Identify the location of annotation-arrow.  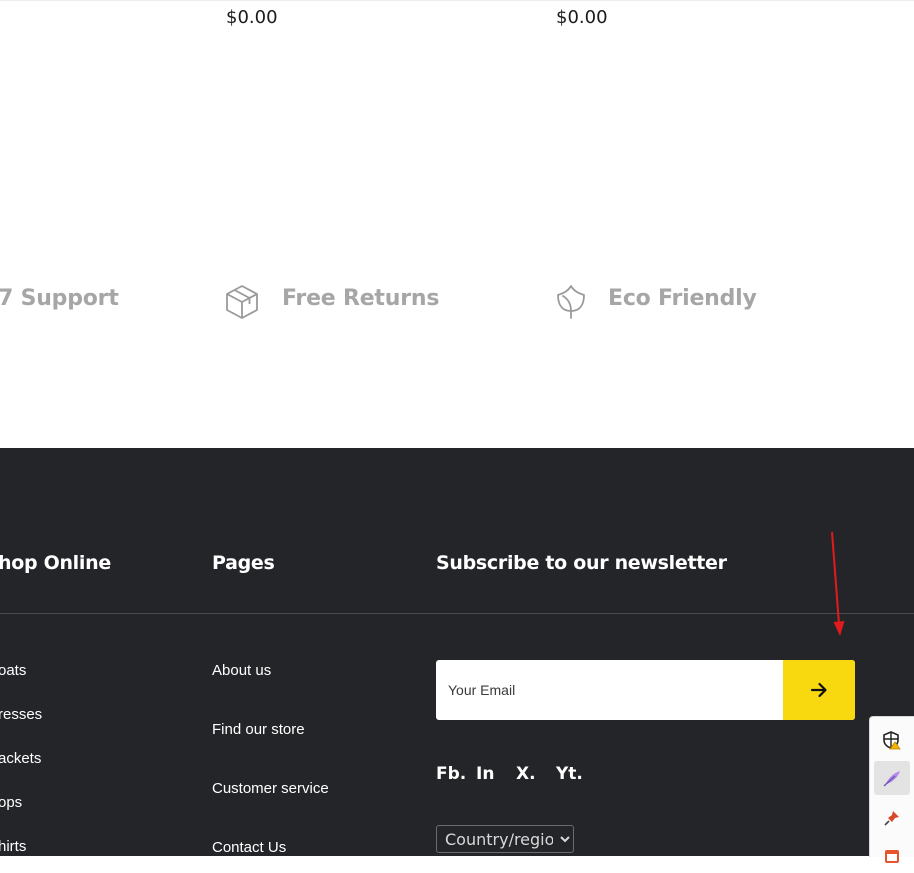
(838, 583).